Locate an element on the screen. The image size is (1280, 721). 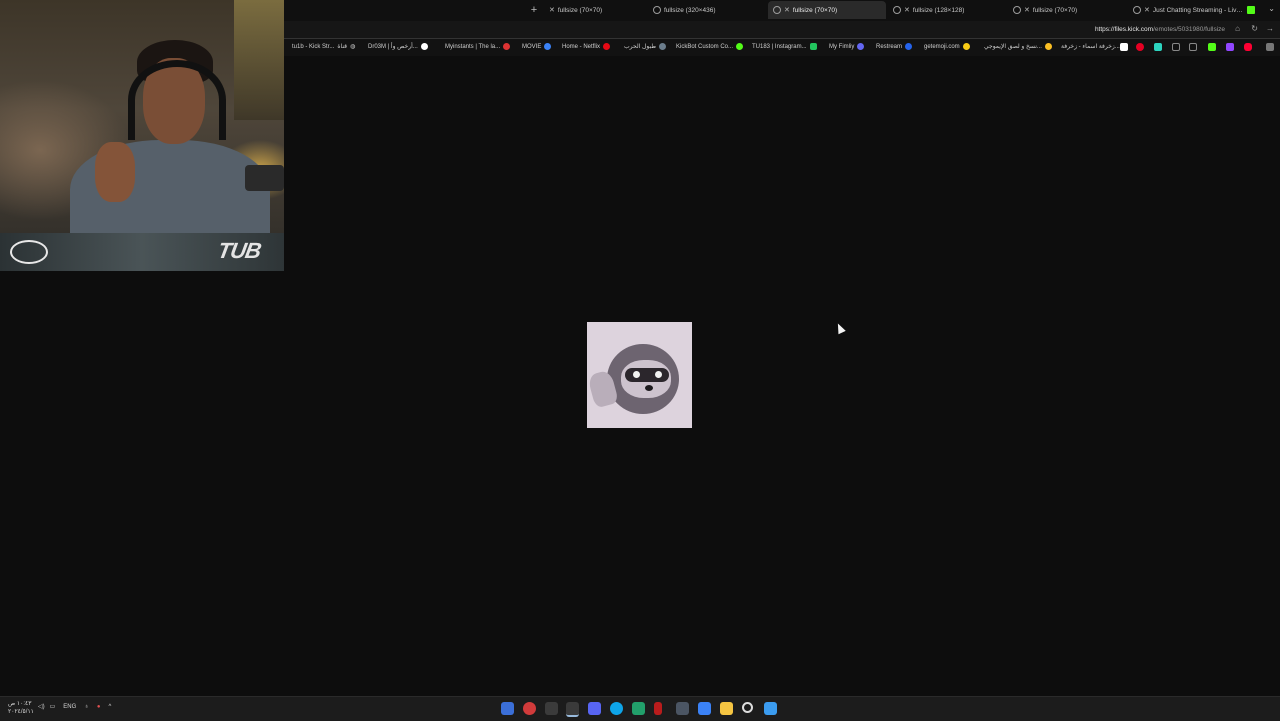
bookmark-item: MOVIE is located at coordinates (537, 46).